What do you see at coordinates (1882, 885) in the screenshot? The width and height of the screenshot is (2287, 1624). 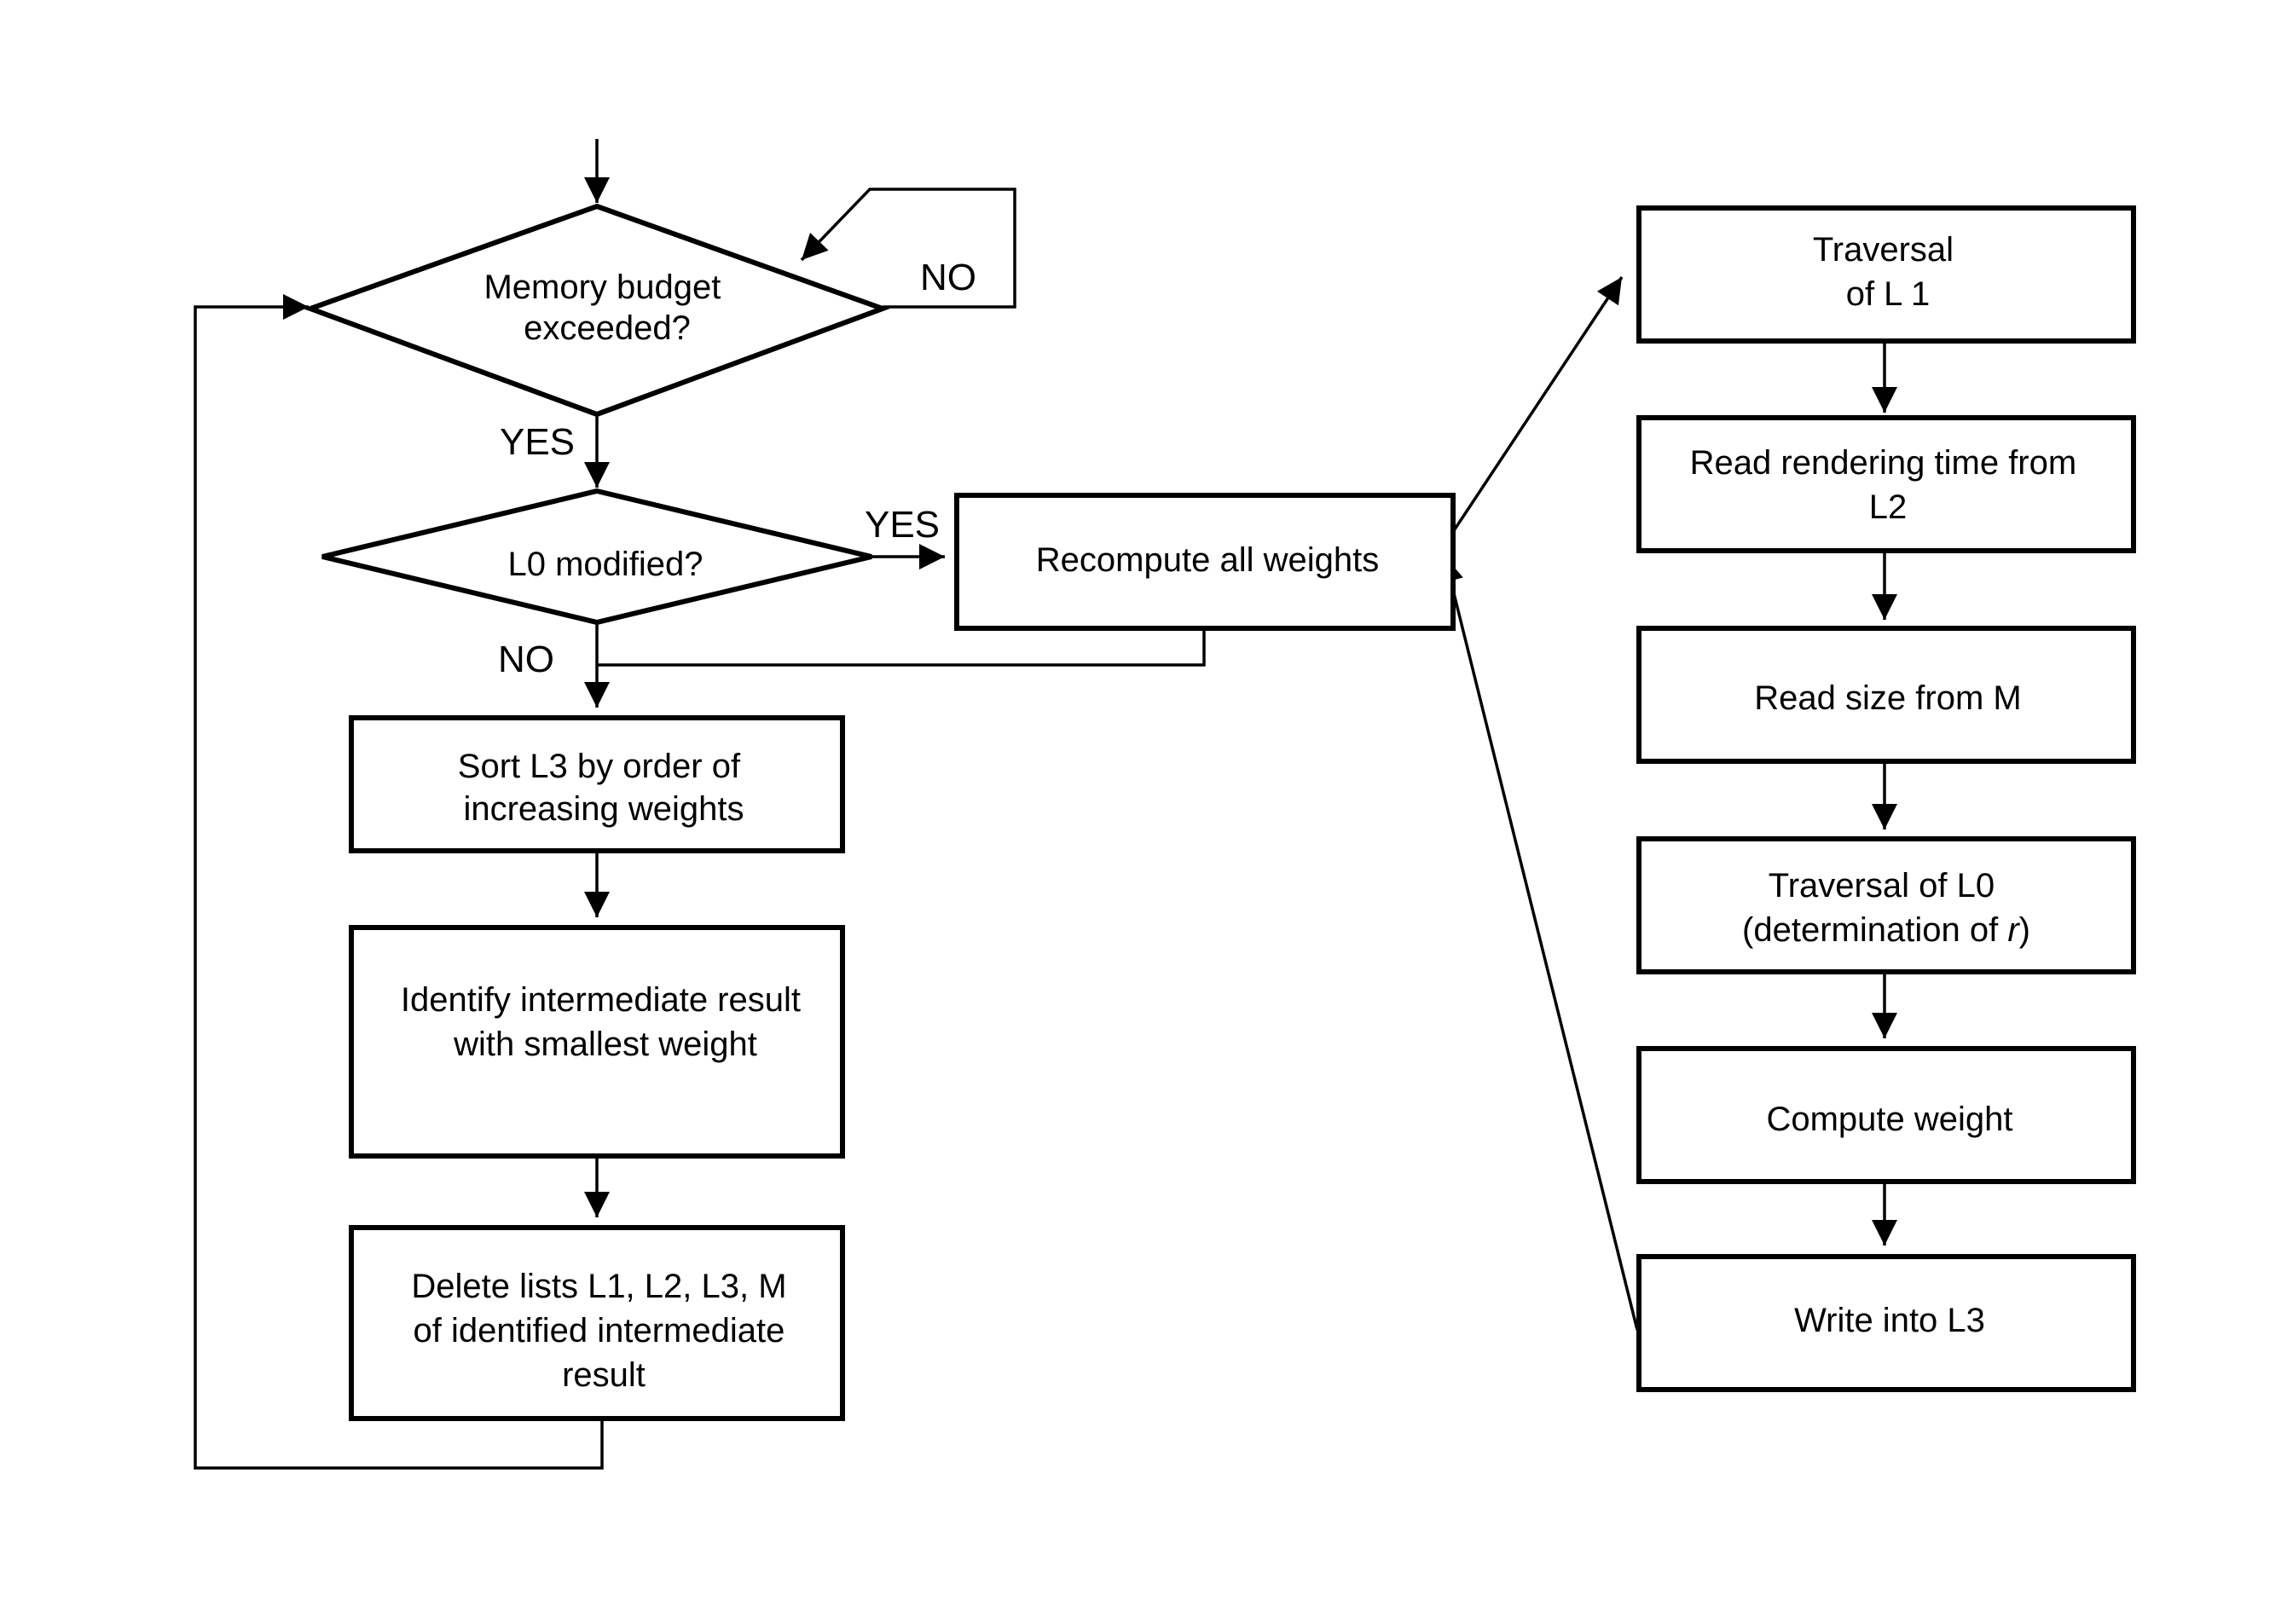 I see `line: Traversal of L0` at bounding box center [1882, 885].